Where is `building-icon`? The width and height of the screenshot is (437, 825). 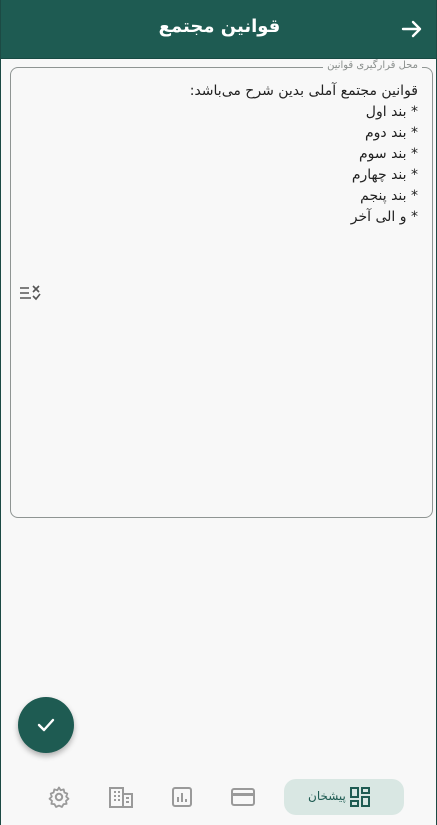
building-icon is located at coordinates (121, 797).